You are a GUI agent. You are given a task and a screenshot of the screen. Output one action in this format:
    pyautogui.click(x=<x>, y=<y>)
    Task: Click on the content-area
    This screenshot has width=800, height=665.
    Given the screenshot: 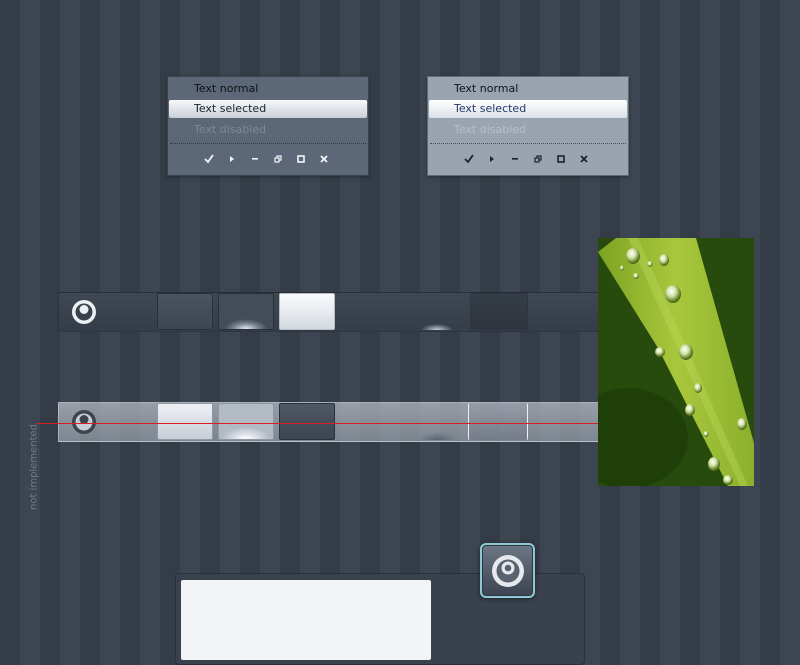 What is the action you would take?
    pyautogui.click(x=306, y=620)
    